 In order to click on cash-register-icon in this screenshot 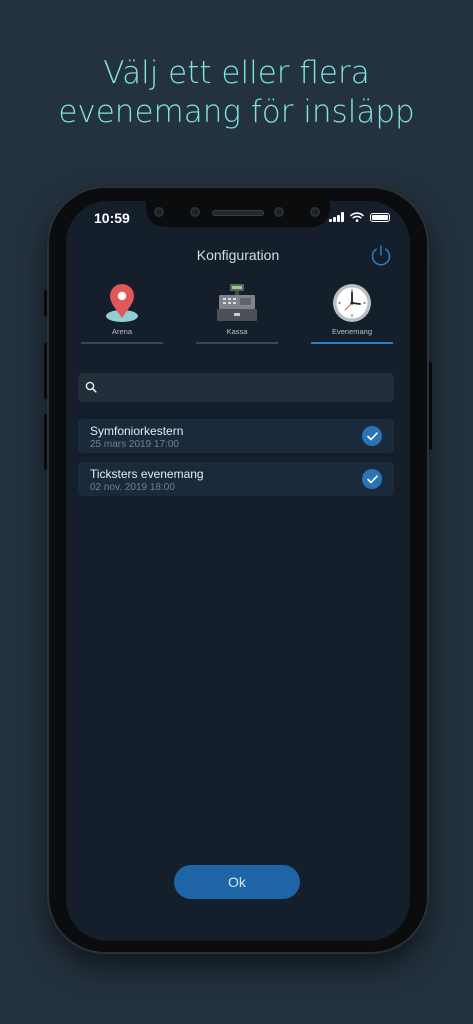, I will do `click(237, 303)`.